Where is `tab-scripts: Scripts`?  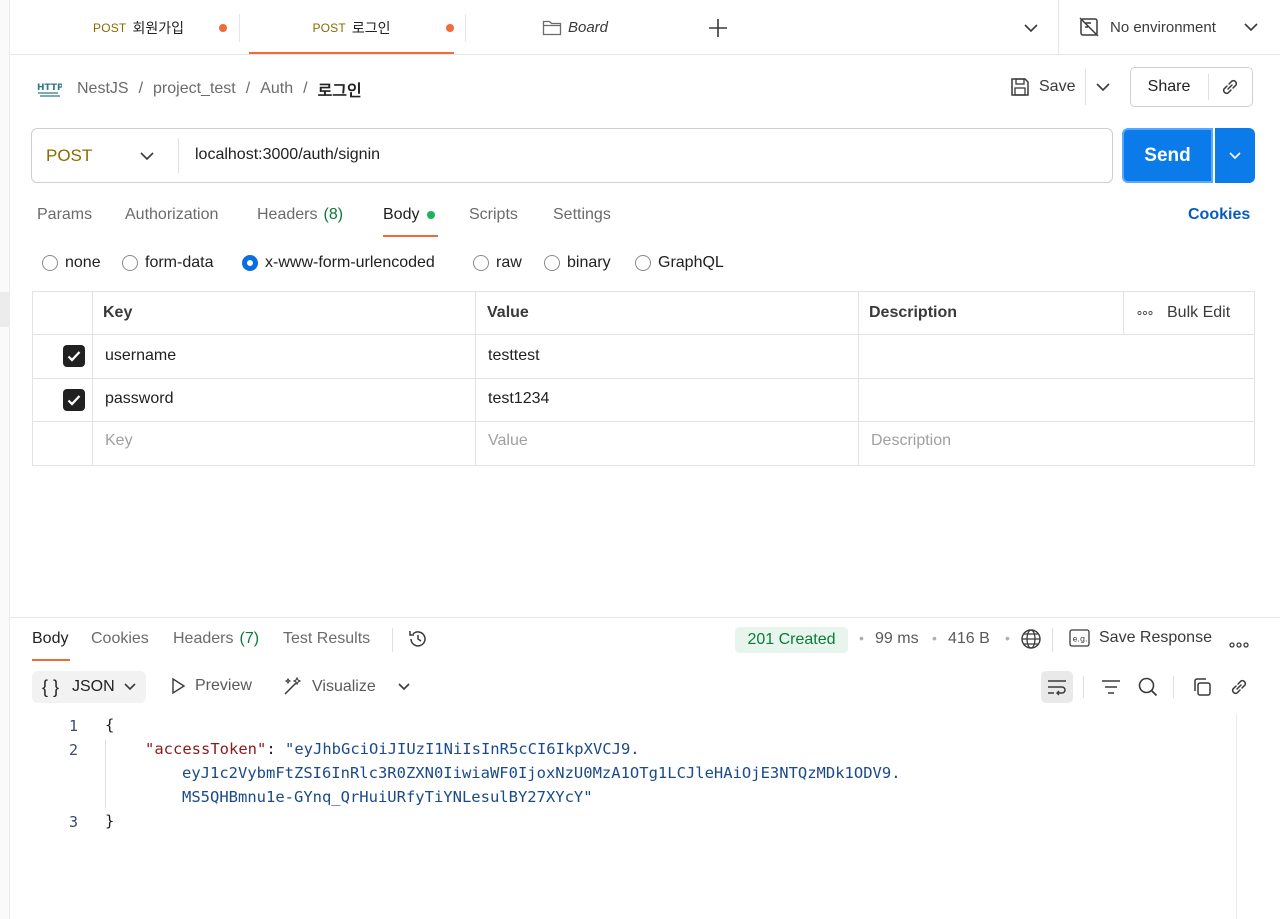
tab-scripts: Scripts is located at coordinates (493, 215).